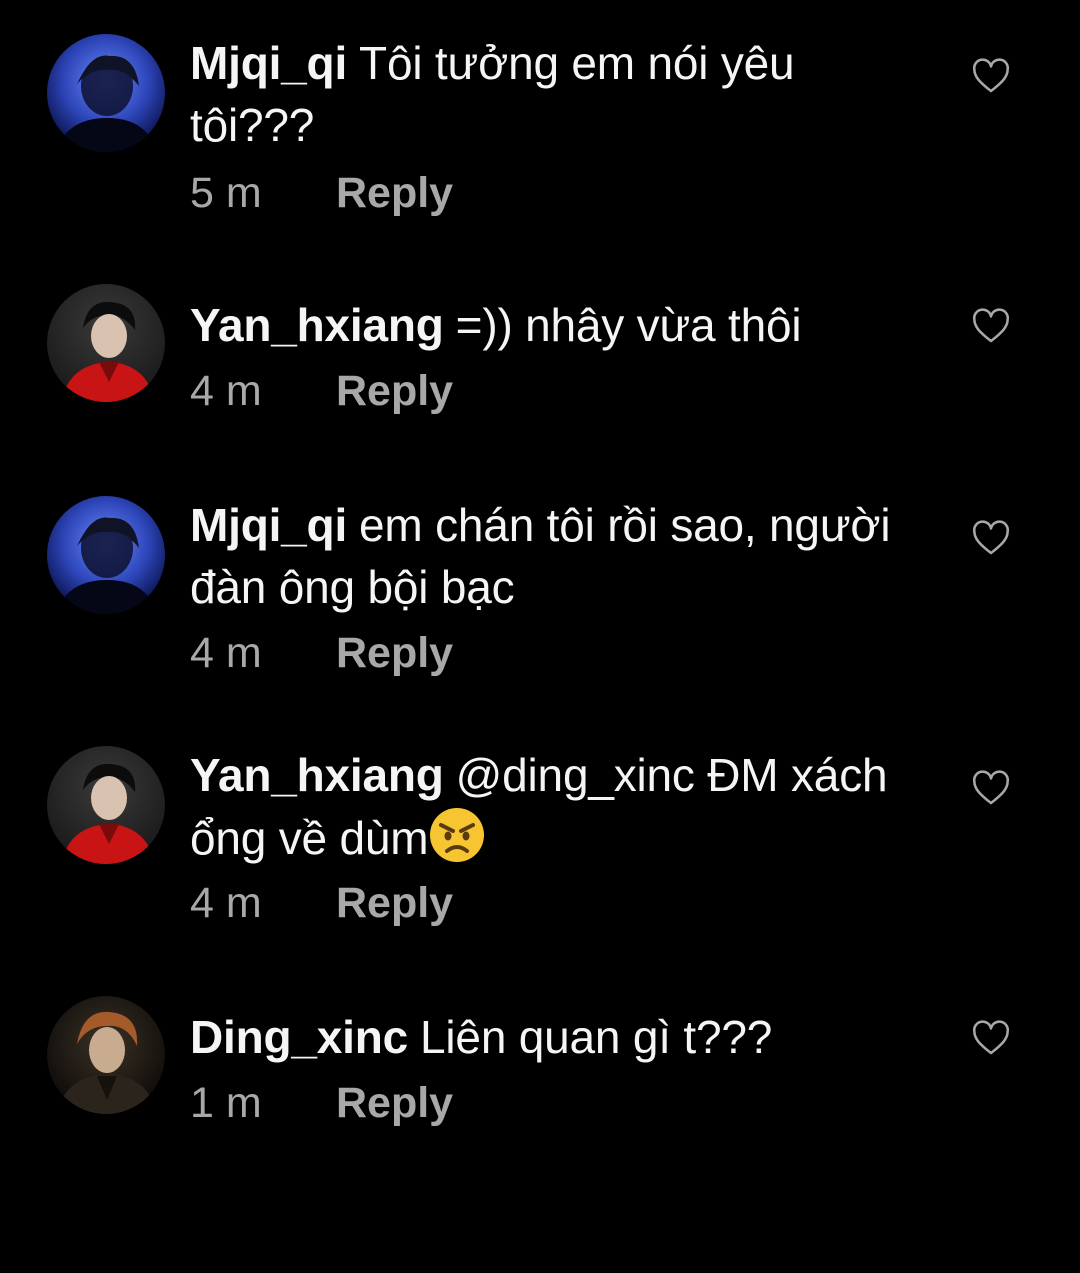  Describe the element at coordinates (226, 1103) in the screenshot. I see `comment-timestamp: 1 m` at that location.